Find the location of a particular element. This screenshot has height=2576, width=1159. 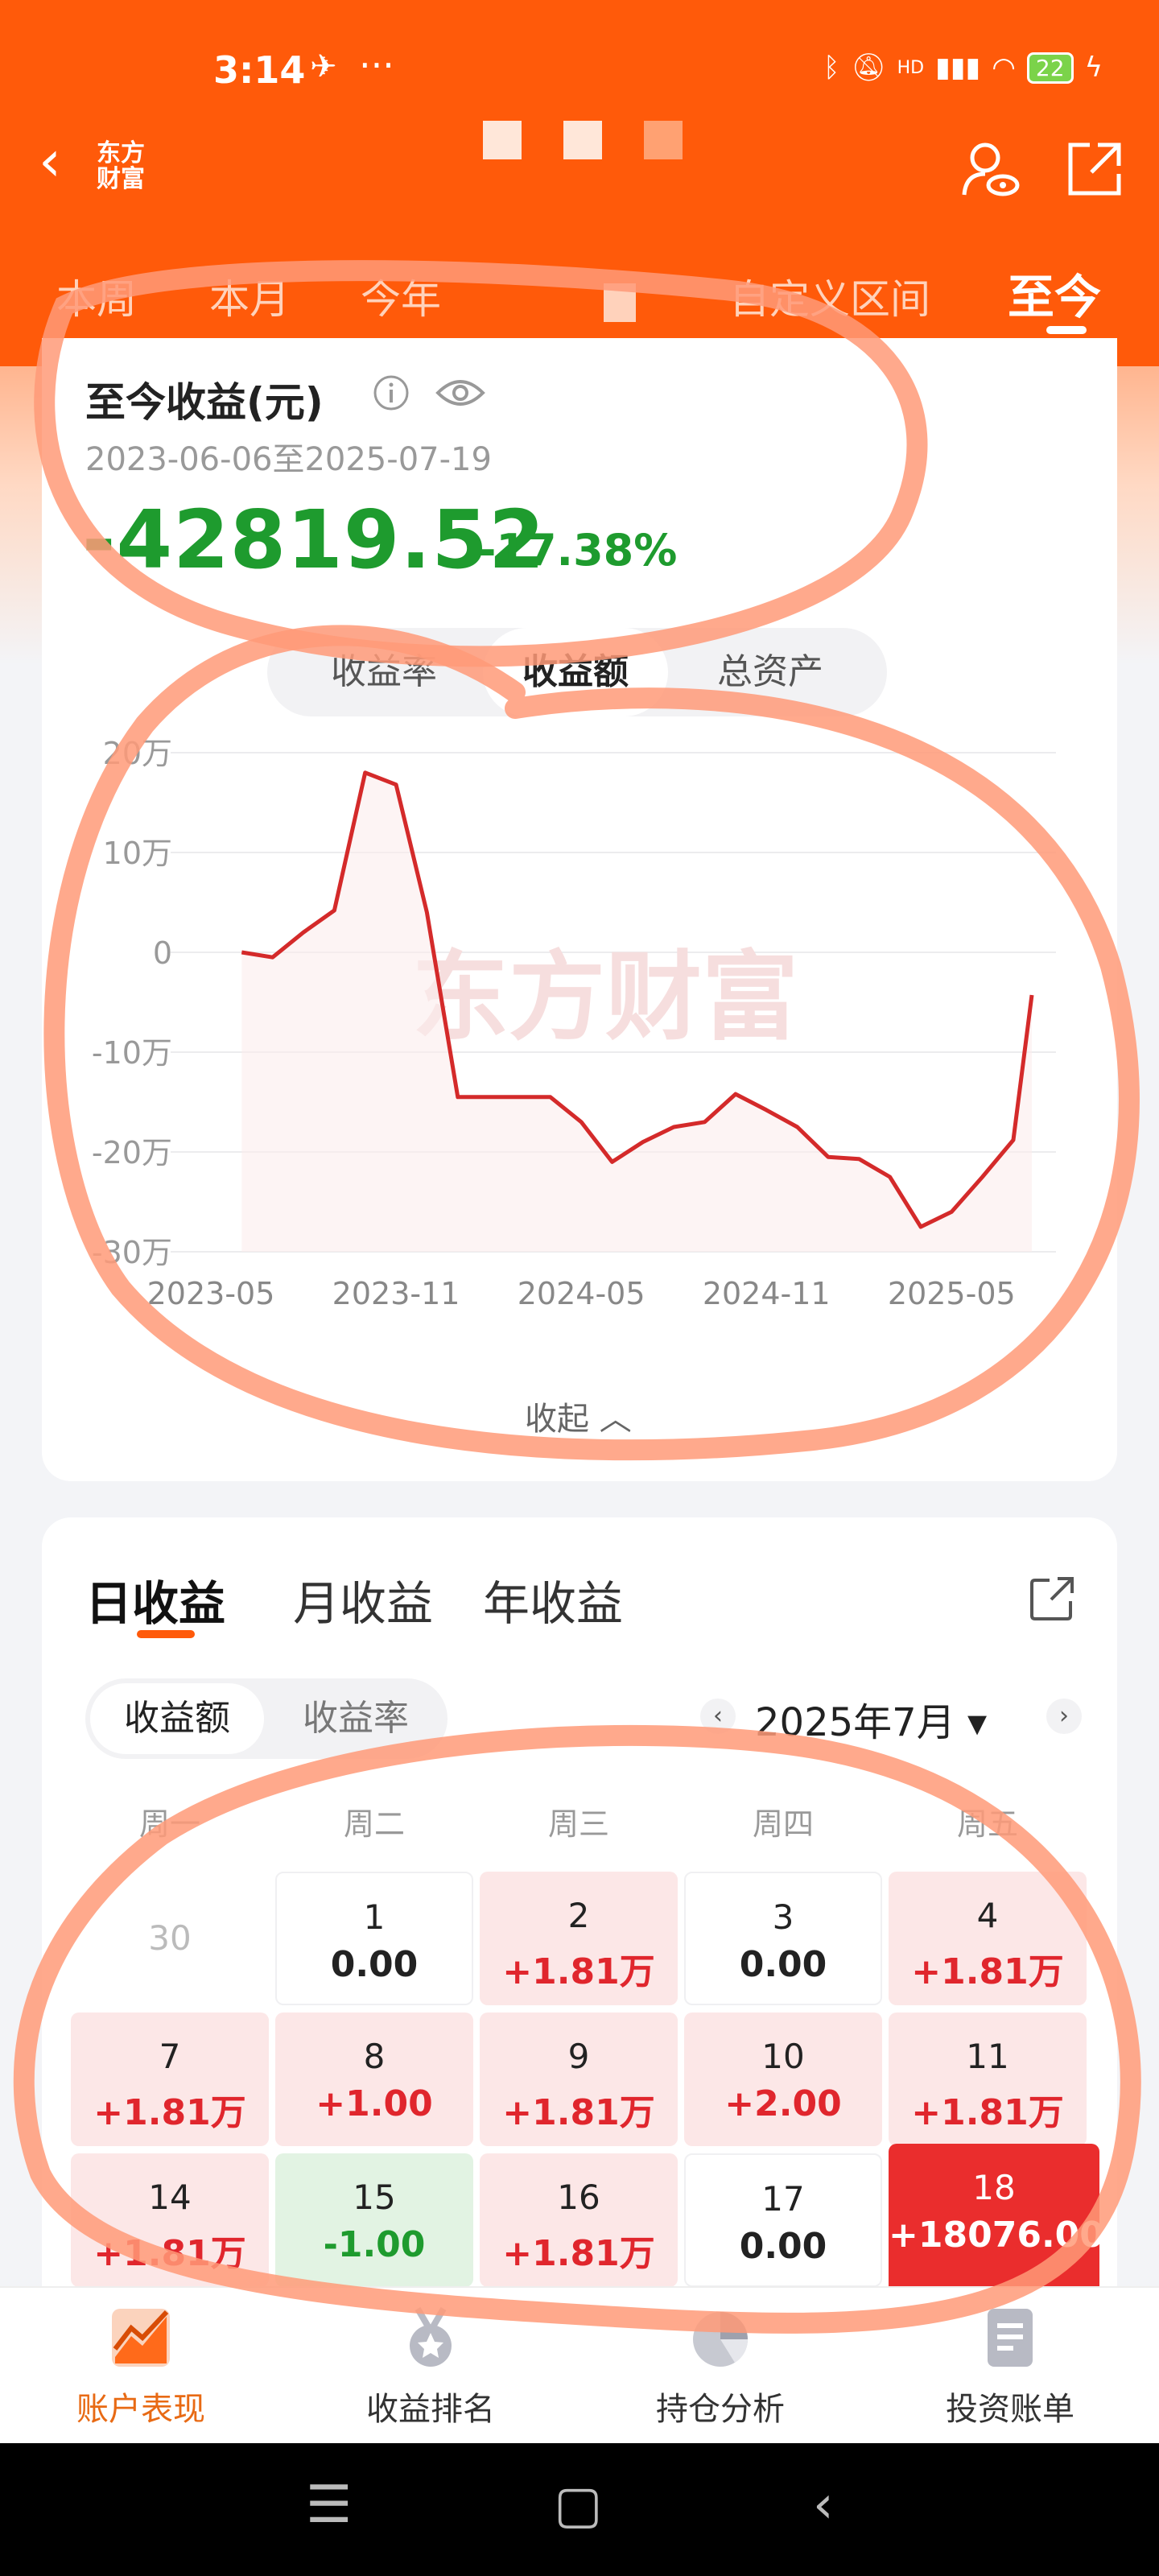

calendar-day-number: 3 is located at coordinates (783, 1917).